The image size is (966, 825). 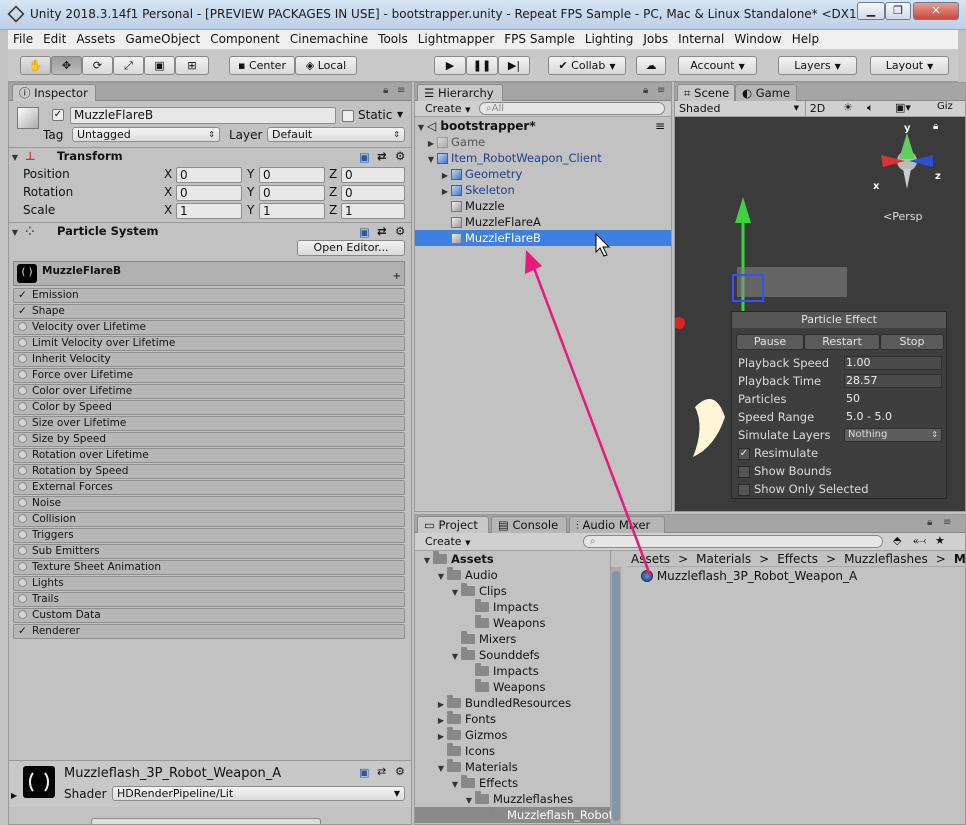 I want to click on project-folder-item: ▼ Muzzleflashes, so click(x=512, y=799).